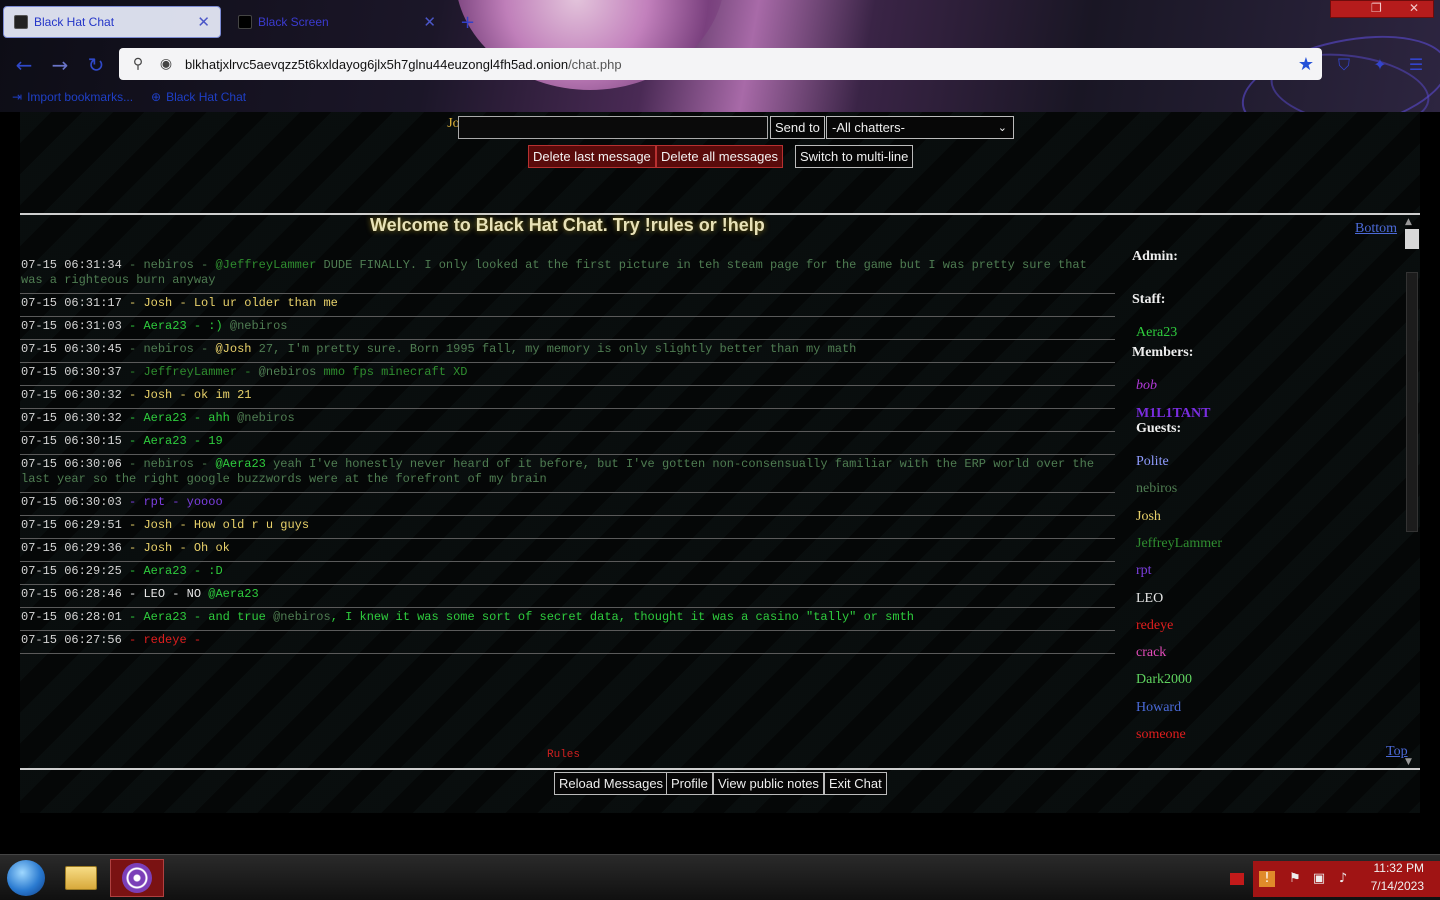 This screenshot has height=900, width=1440. Describe the element at coordinates (164, 640) in the screenshot. I see `message-author: redeye` at that location.